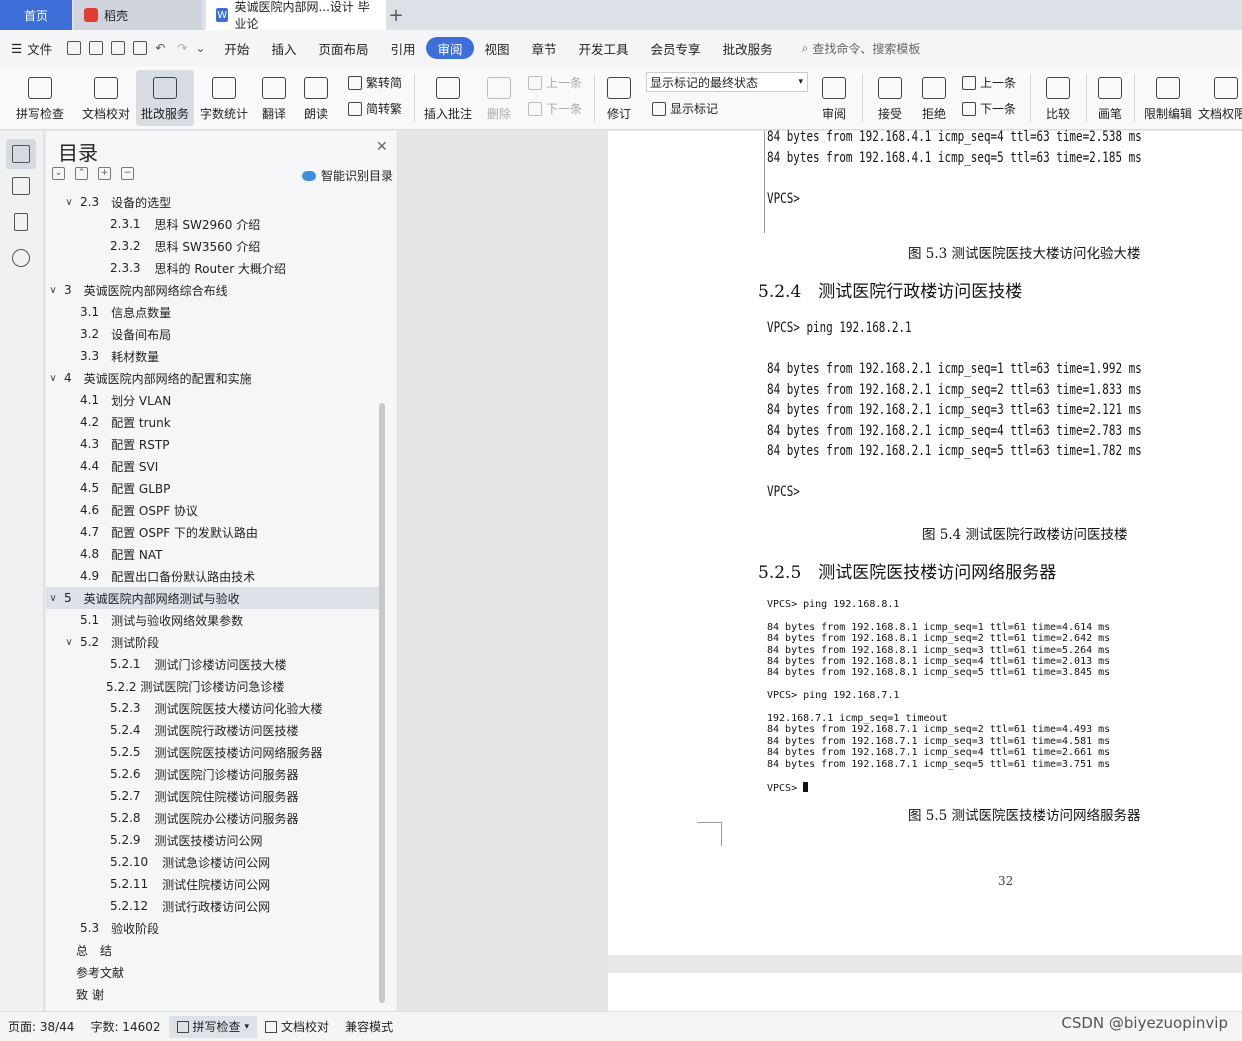  I want to click on toc-item: 2.3.1 思科 SW2960 介绍, so click(214, 224).